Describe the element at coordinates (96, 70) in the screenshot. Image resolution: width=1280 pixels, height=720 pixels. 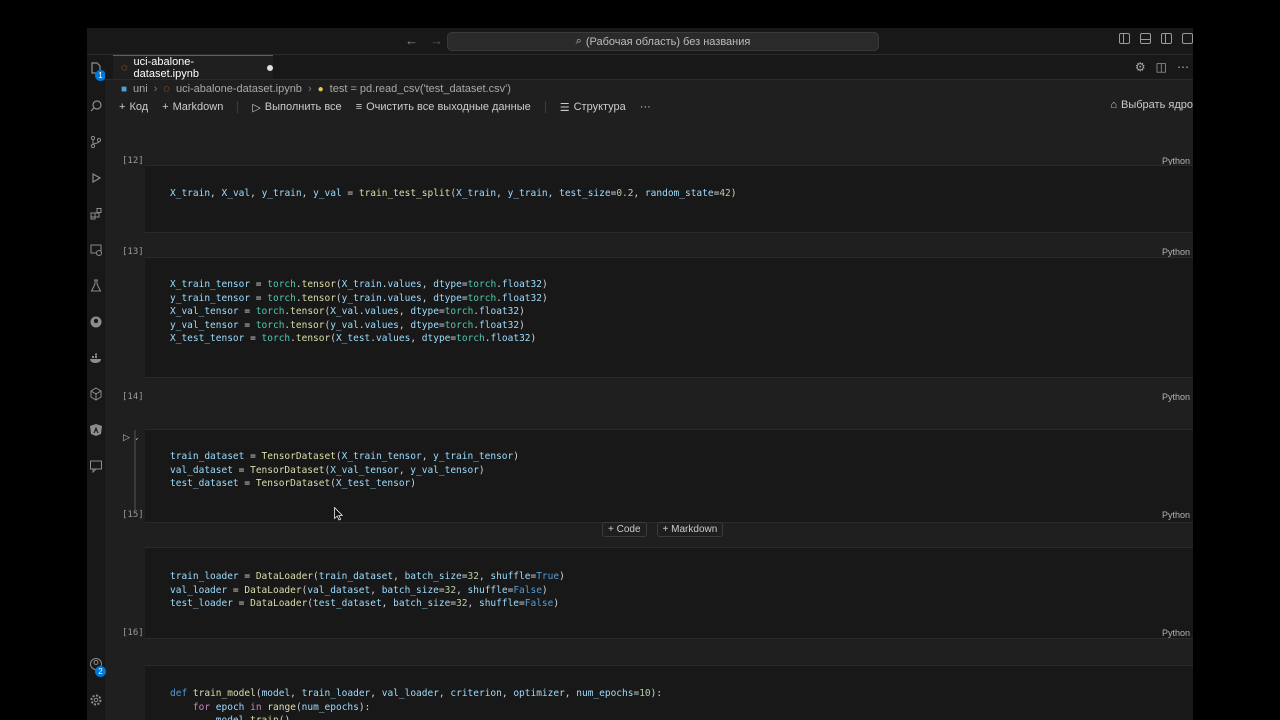
I see `explorer-icon: 1` at that location.